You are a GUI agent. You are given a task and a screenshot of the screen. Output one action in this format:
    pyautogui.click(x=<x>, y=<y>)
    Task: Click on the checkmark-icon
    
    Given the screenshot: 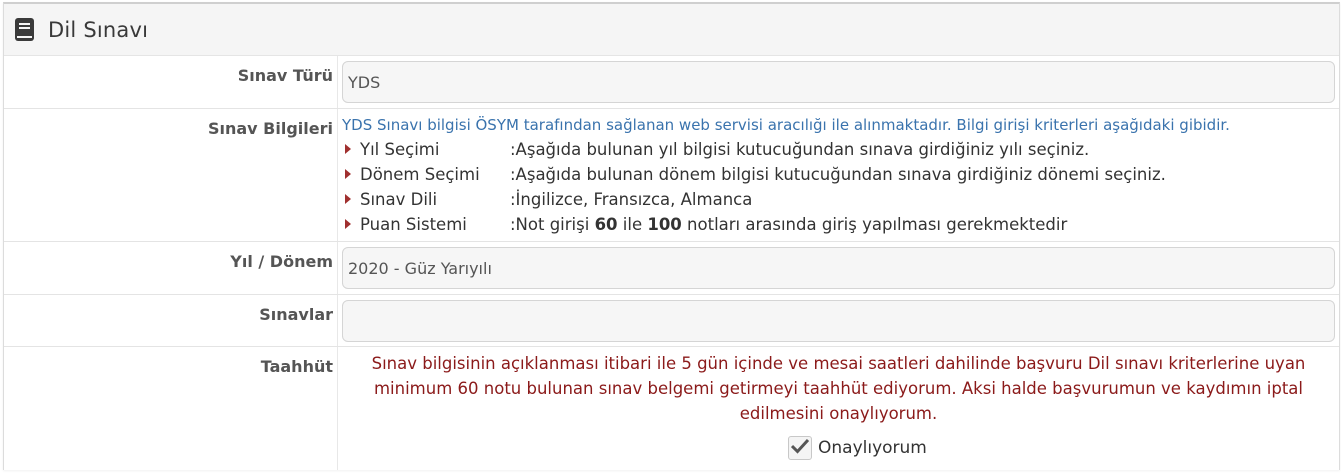 What is the action you would take?
    pyautogui.click(x=800, y=448)
    